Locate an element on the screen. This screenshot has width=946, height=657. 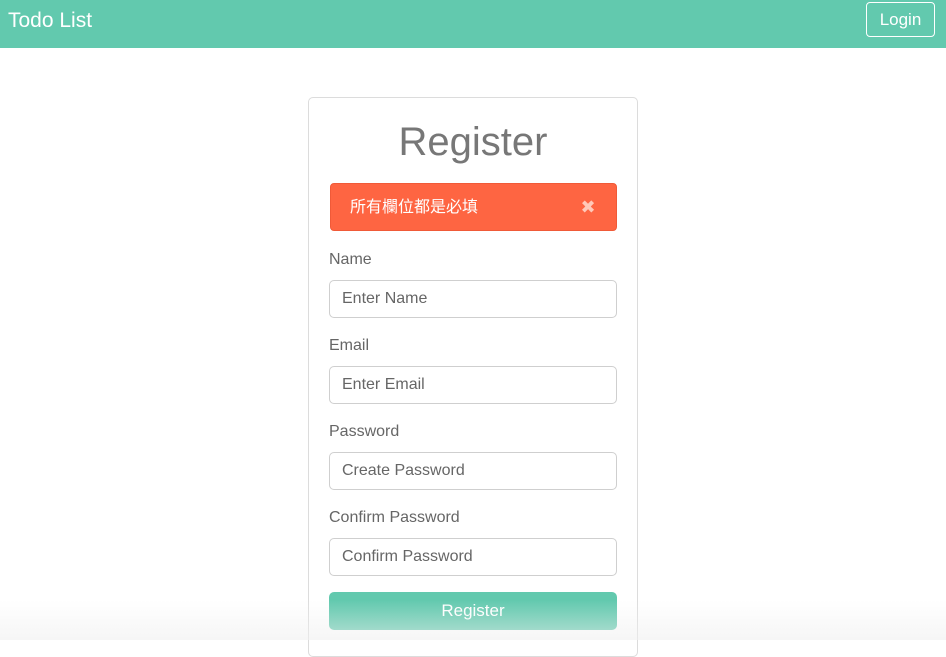
alert-message: 所有欄位都是必填 is located at coordinates (414, 207).